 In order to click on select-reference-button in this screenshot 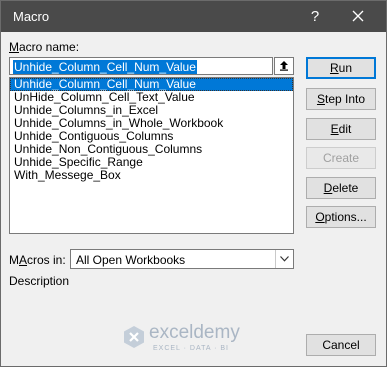, I will do `click(284, 66)`.